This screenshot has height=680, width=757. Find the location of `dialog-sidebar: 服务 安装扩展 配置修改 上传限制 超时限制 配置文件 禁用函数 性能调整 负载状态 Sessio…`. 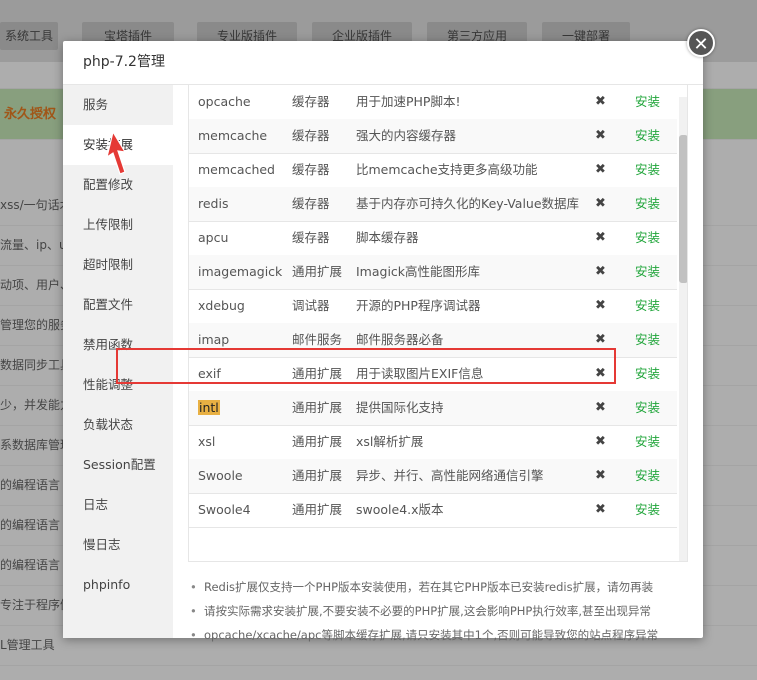

dialog-sidebar: 服务 安装扩展 配置修改 上传限制 超时限制 配置文件 禁用函数 性能调整 负载状态 Sessio… is located at coordinates (118, 361).